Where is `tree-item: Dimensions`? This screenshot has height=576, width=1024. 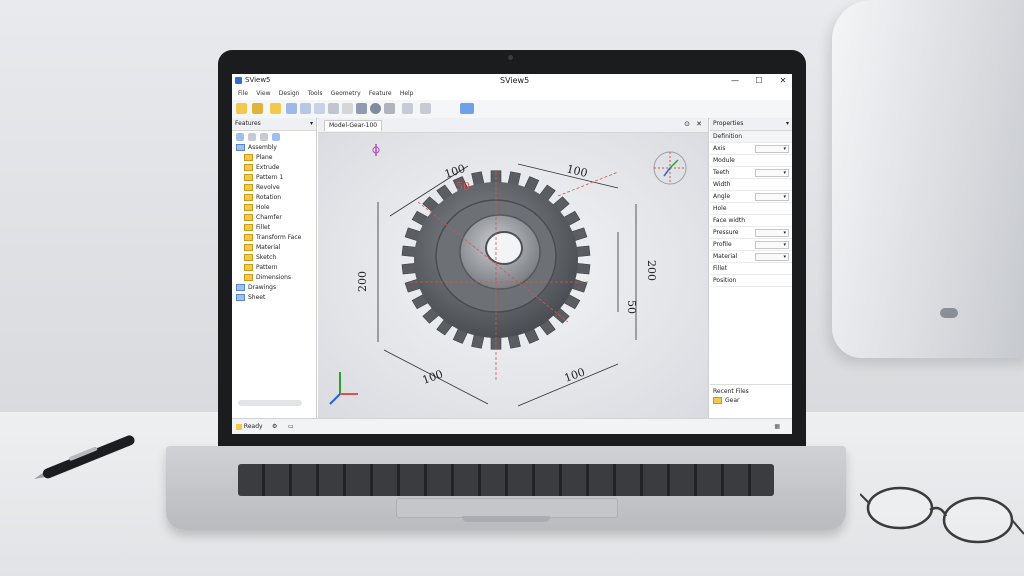 tree-item: Dimensions is located at coordinates (274, 278).